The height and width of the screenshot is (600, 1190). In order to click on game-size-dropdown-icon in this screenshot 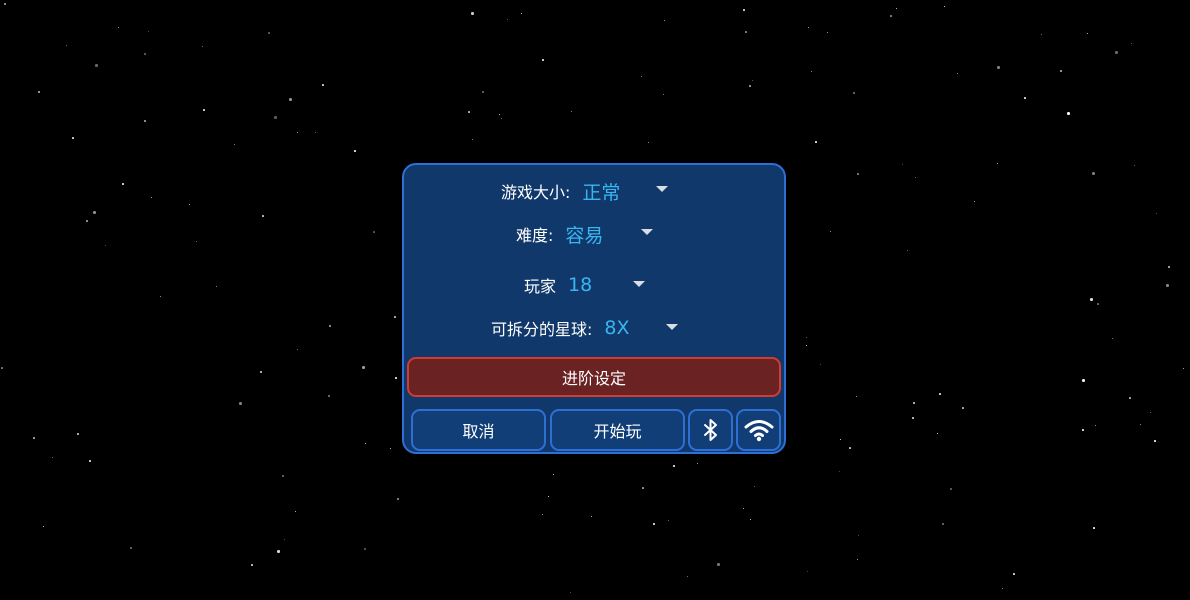, I will do `click(662, 189)`.